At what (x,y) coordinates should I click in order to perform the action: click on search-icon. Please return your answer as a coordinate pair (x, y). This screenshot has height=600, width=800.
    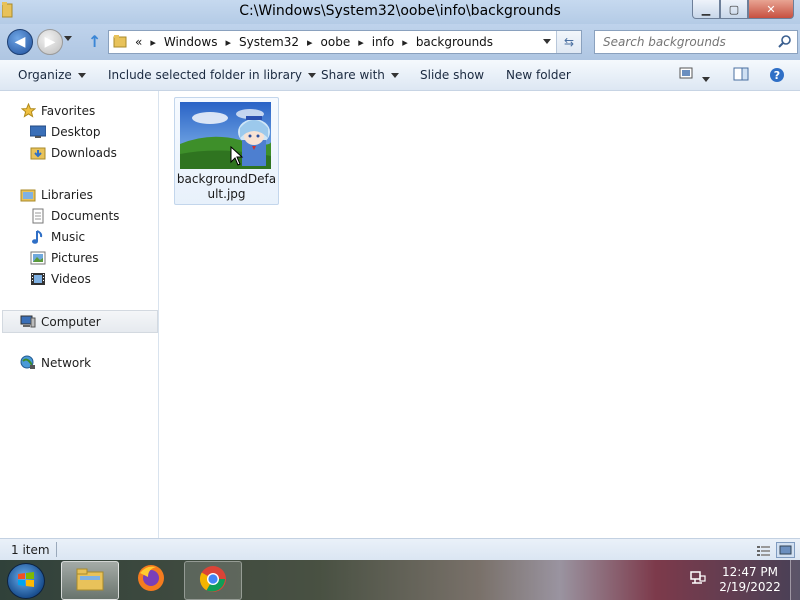
    Looking at the image, I should click on (785, 42).